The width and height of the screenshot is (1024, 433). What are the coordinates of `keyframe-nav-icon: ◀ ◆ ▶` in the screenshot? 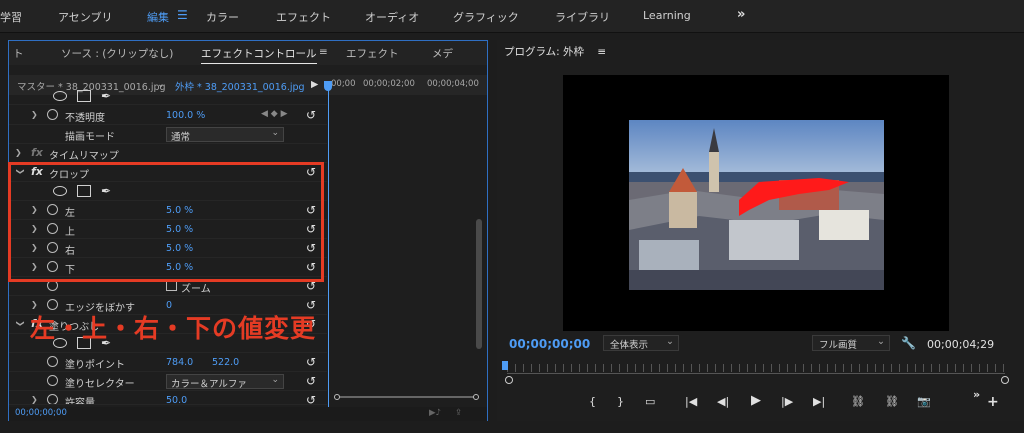 It's located at (274, 114).